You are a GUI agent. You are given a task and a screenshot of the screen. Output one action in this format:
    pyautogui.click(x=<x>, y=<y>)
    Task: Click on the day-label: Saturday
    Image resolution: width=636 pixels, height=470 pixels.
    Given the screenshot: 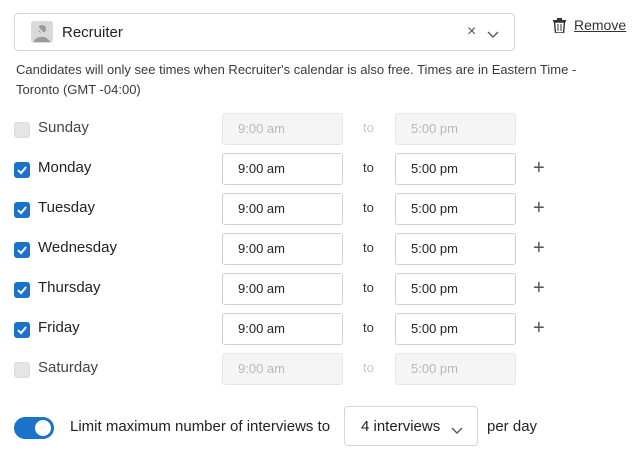 What is the action you would take?
    pyautogui.click(x=68, y=367)
    